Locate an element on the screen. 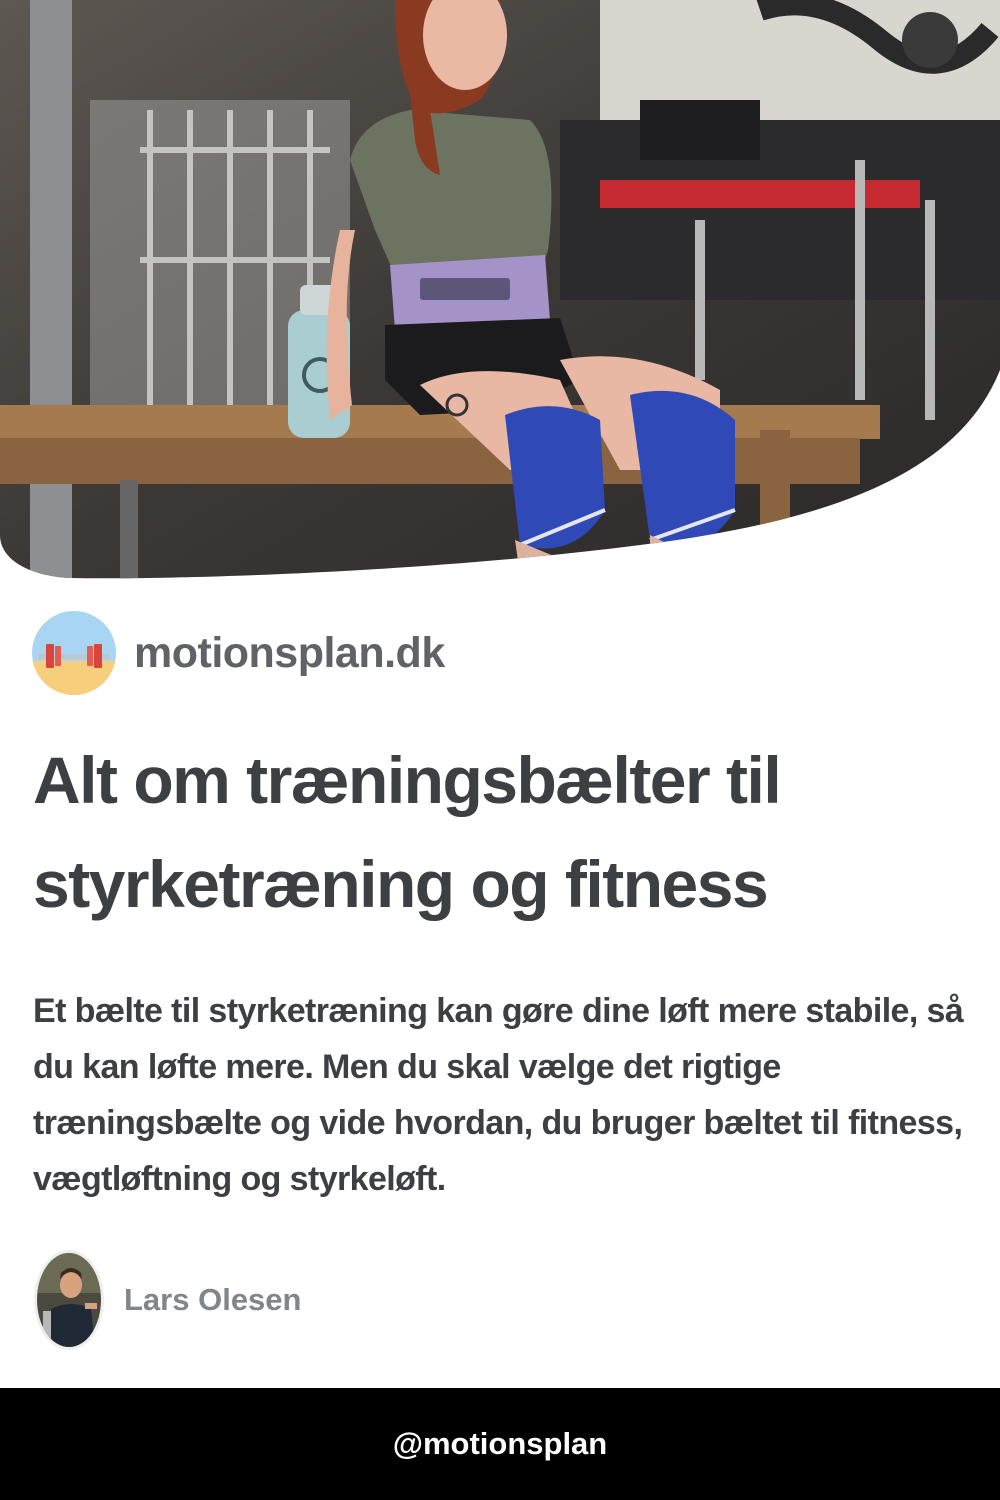 The height and width of the screenshot is (1500, 1000). footer-bar: @motionsplan is located at coordinates (500, 1444).